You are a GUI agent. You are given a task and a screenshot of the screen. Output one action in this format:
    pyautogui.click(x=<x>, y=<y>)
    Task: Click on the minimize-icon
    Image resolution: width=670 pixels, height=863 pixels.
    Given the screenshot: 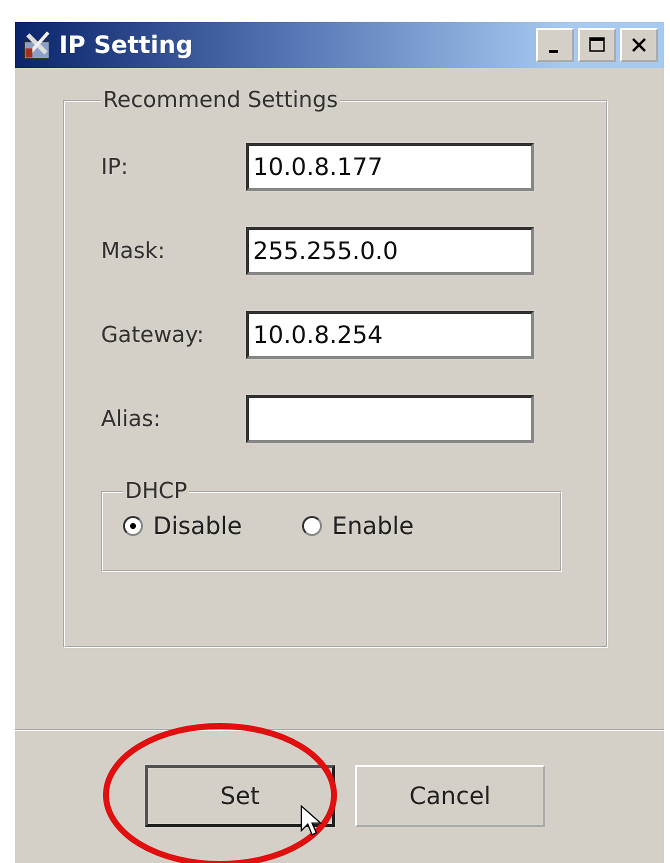 What is the action you would take?
    pyautogui.click(x=553, y=51)
    